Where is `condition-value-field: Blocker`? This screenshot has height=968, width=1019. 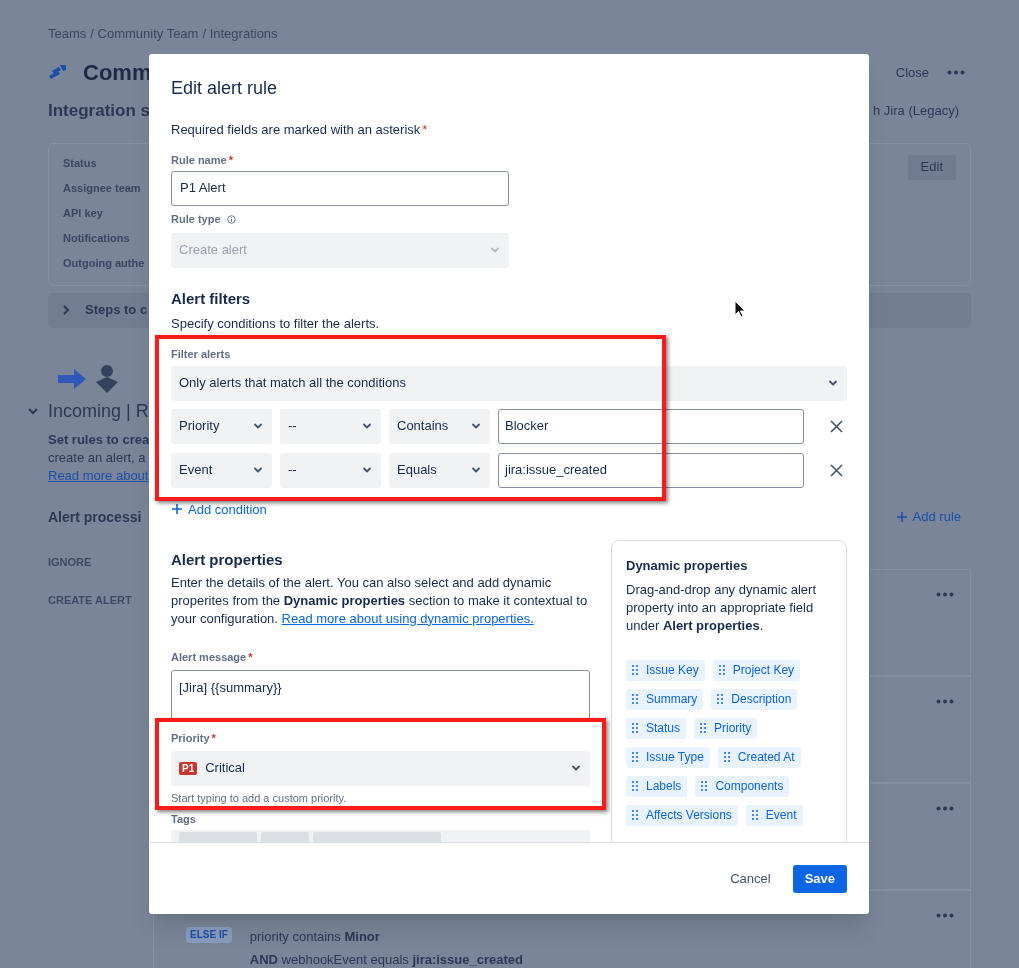 condition-value-field: Blocker is located at coordinates (651, 426).